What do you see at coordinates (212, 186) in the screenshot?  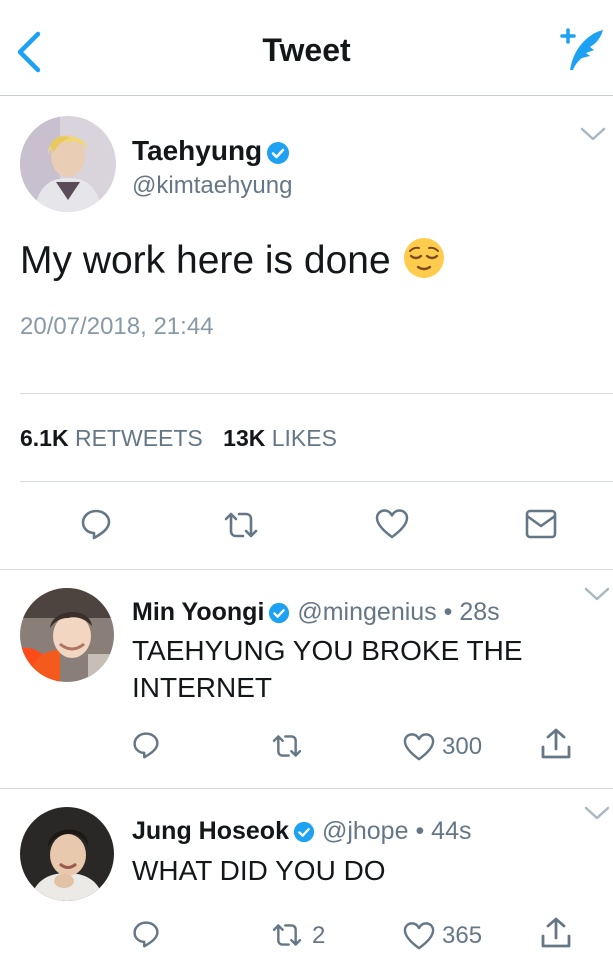 I see `author-handle: @kimtaehyung` at bounding box center [212, 186].